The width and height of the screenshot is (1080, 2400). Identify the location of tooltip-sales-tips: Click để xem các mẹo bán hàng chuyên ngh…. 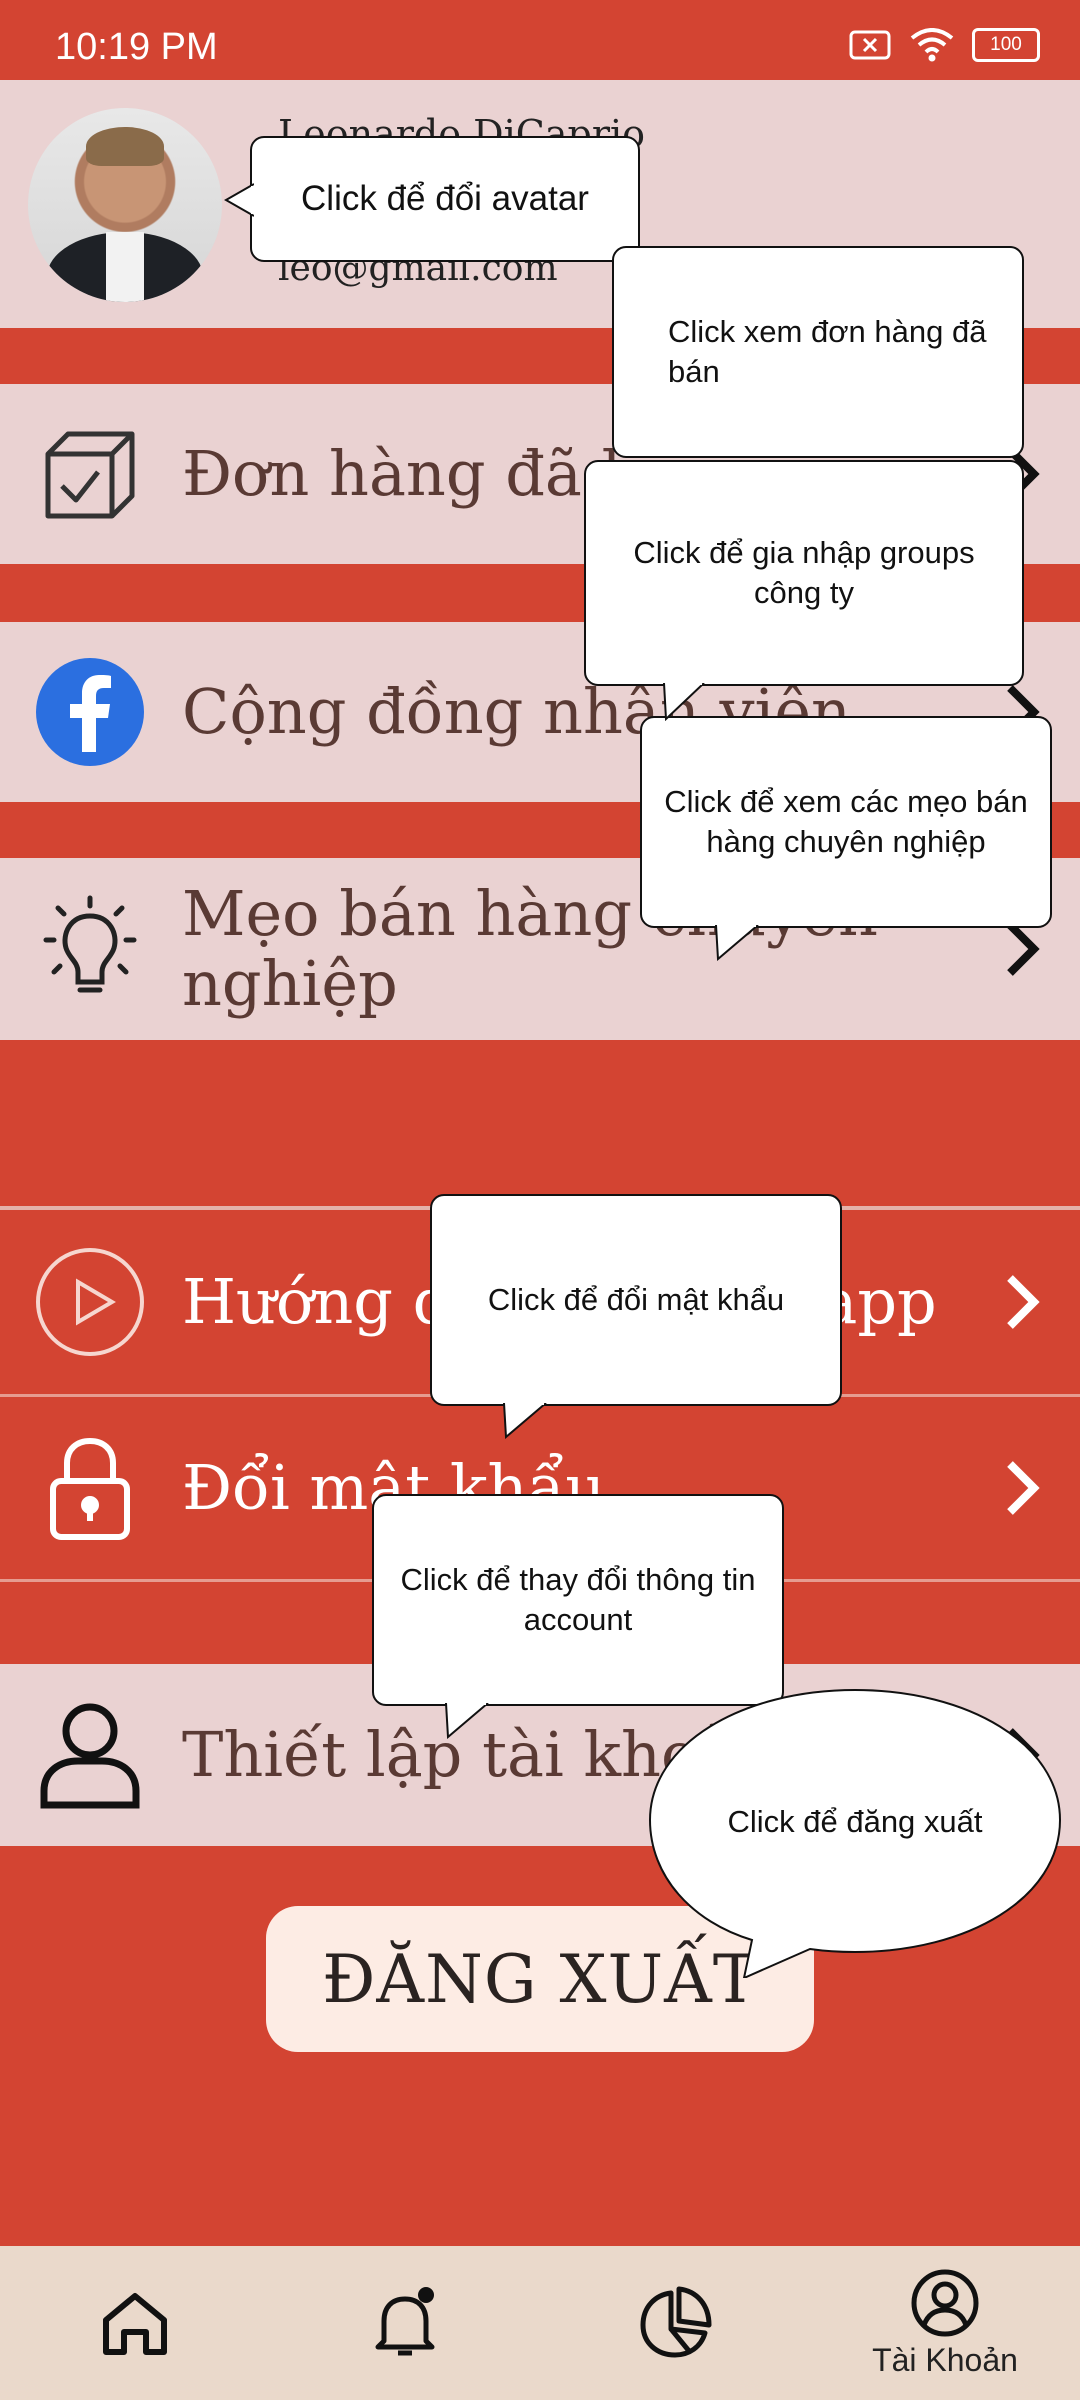
(846, 822).